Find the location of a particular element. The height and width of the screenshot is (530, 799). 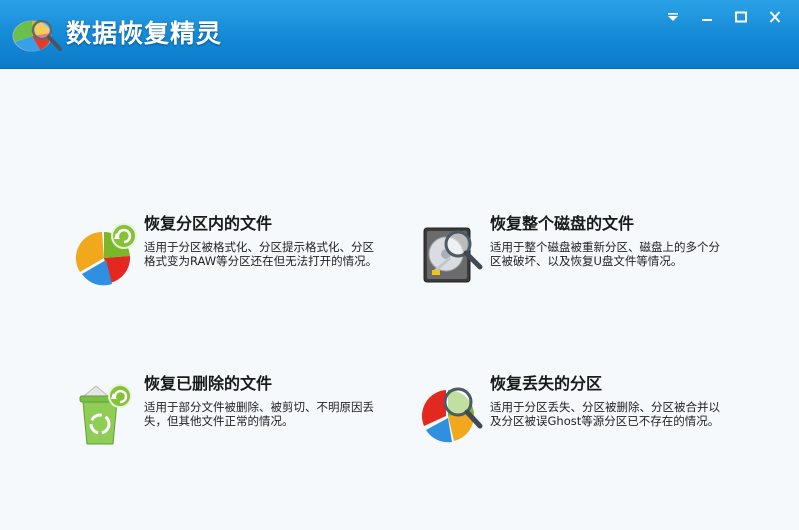

app-logo-icon is located at coordinates (37, 35).